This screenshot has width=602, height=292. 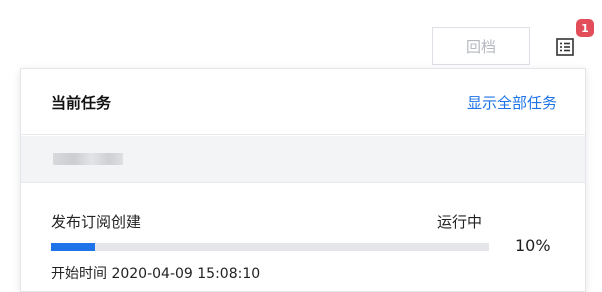 What do you see at coordinates (270, 247) in the screenshot?
I see `task-progress-bar` at bounding box center [270, 247].